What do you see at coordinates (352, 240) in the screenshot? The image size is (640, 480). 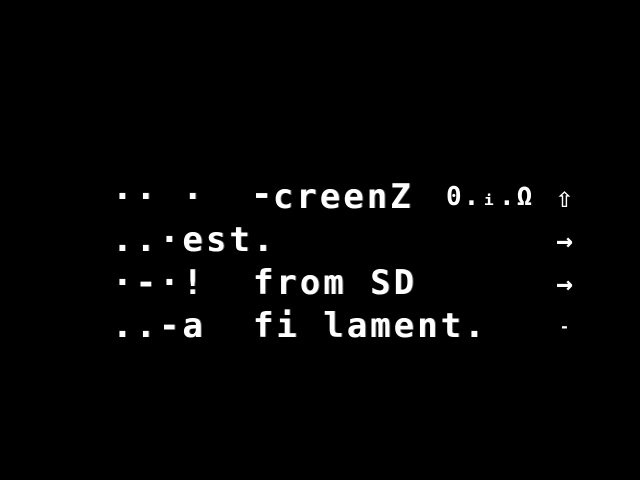 I see `menu-item-1: ..·est. →` at bounding box center [352, 240].